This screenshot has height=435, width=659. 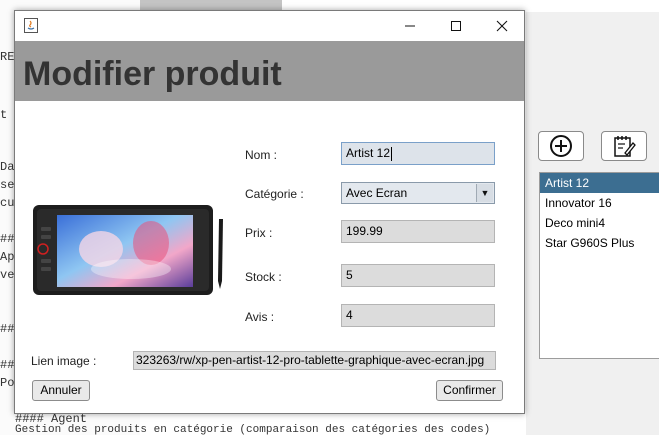 I want to click on list-item: Star G960S Plus, so click(x=599, y=243).